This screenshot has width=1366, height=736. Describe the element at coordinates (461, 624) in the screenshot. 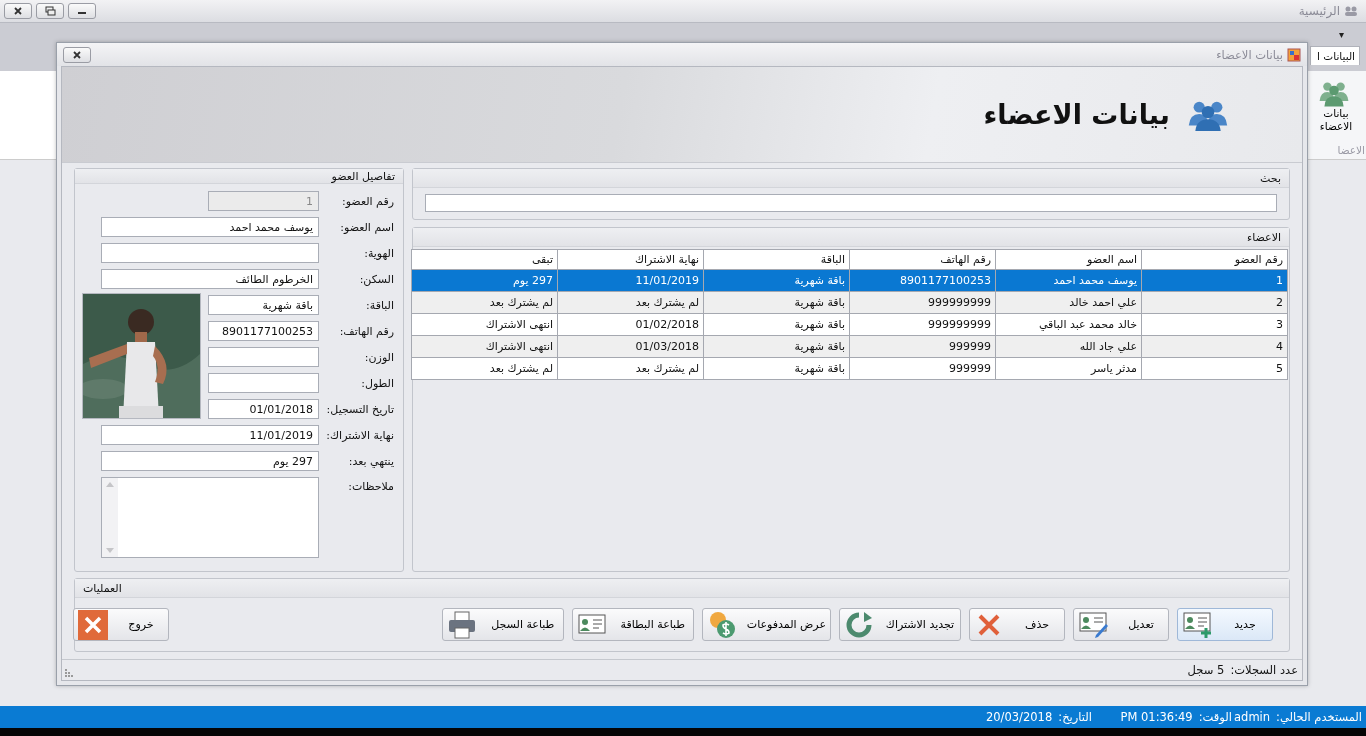

I see `printer-icon` at that location.